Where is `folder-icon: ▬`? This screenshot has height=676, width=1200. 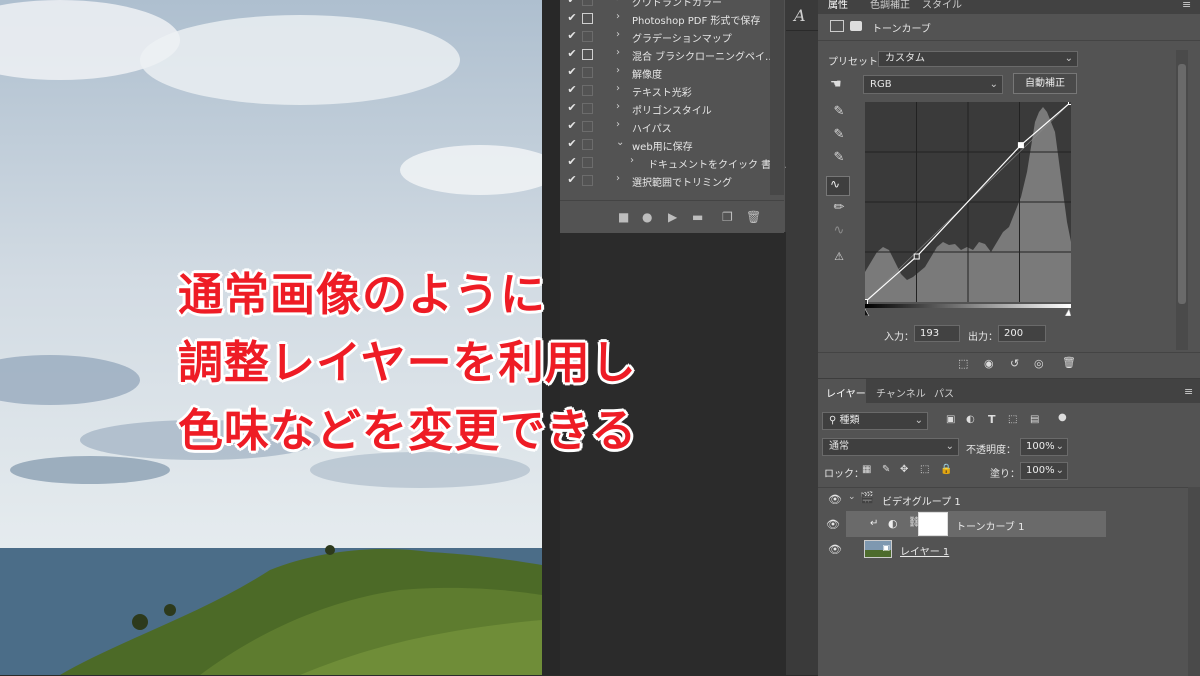 folder-icon: ▬ is located at coordinates (697, 217).